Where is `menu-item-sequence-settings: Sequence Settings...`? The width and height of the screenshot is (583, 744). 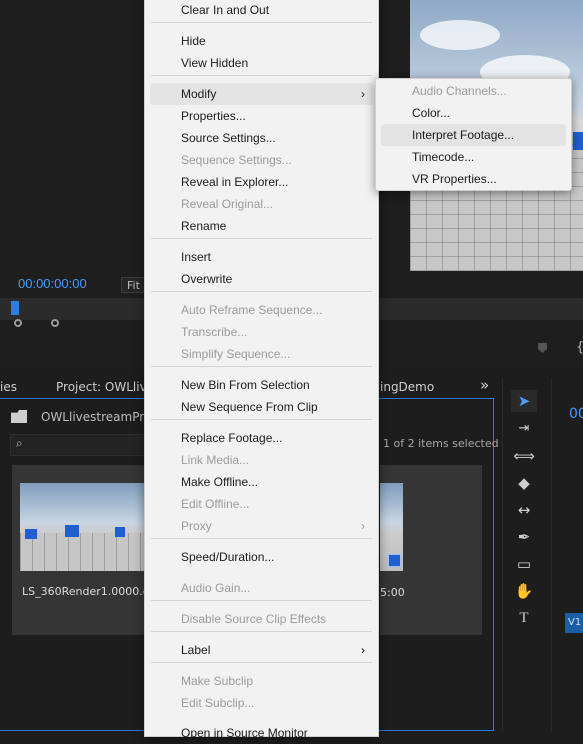
menu-item-sequence-settings: Sequence Settings... is located at coordinates (261, 160).